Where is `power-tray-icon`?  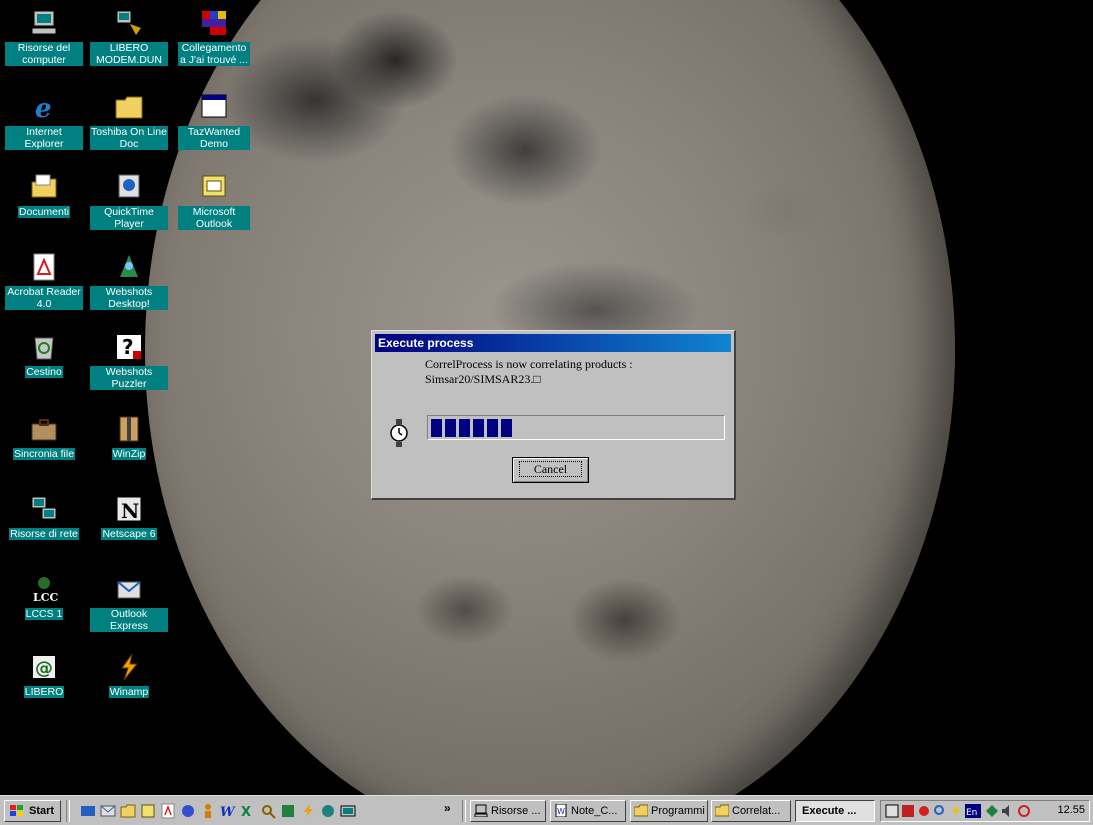 power-tray-icon is located at coordinates (956, 811).